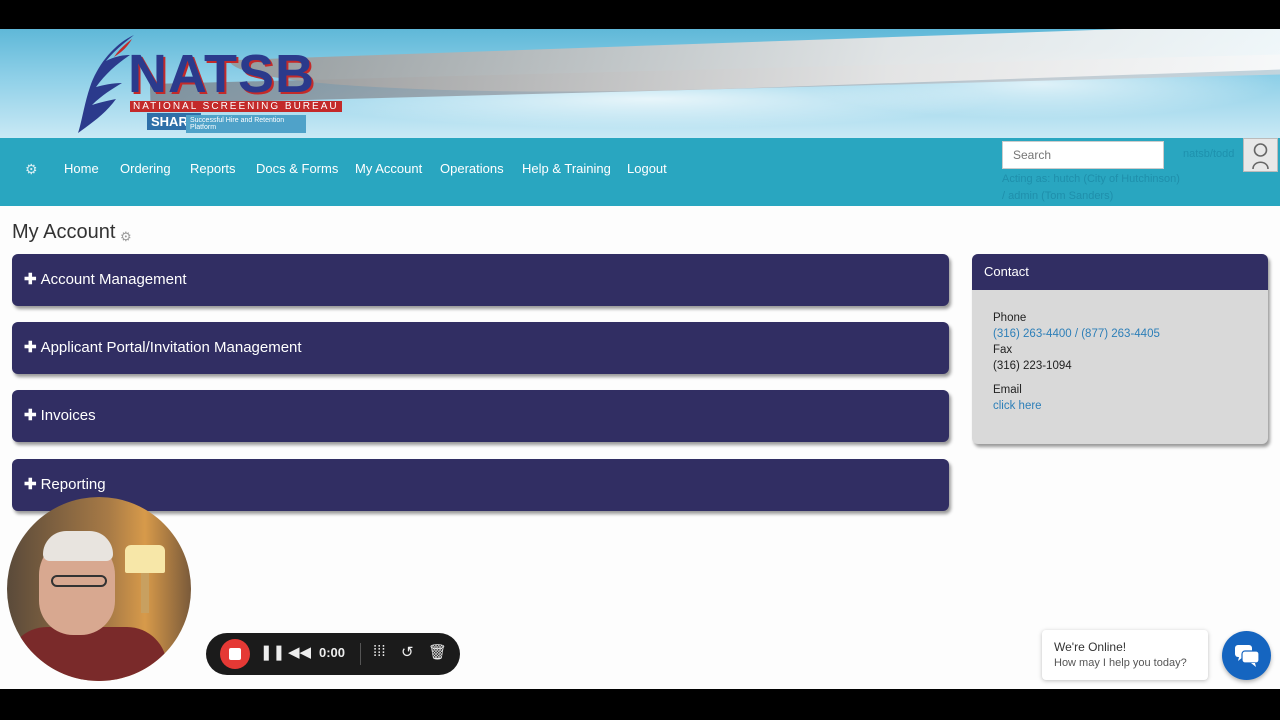  What do you see at coordinates (235, 654) in the screenshot?
I see `stop-record-button` at bounding box center [235, 654].